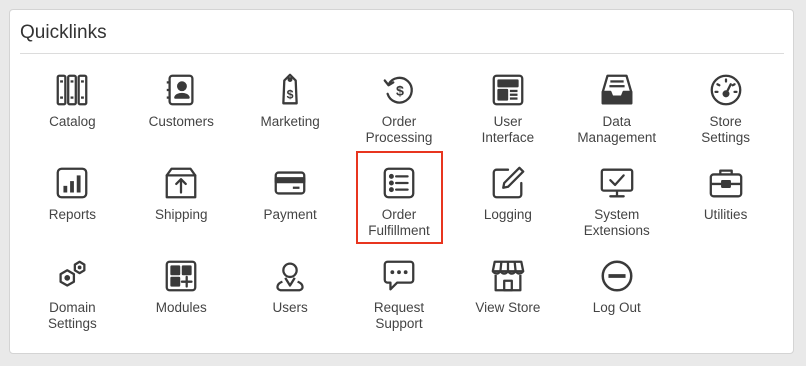 This screenshot has height=366, width=806. I want to click on edit-icon, so click(508, 183).